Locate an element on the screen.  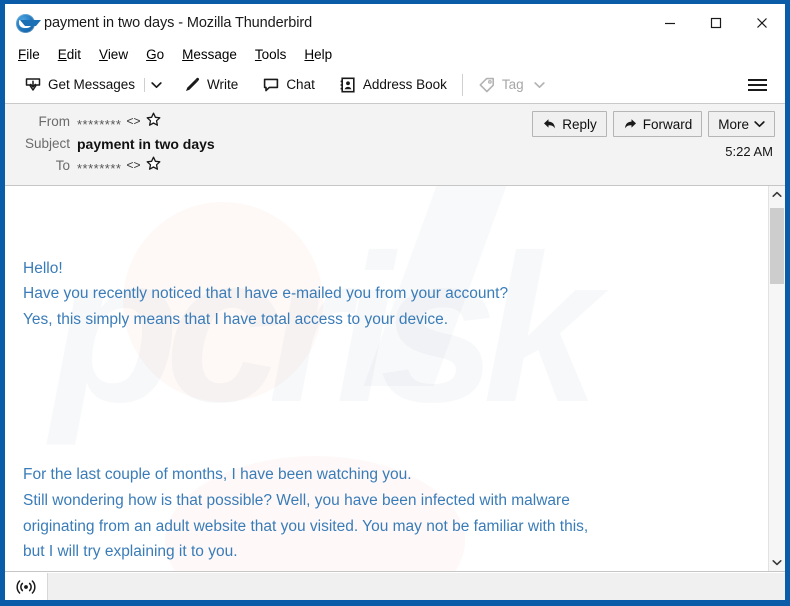
menu-item-view: View is located at coordinates (118, 54).